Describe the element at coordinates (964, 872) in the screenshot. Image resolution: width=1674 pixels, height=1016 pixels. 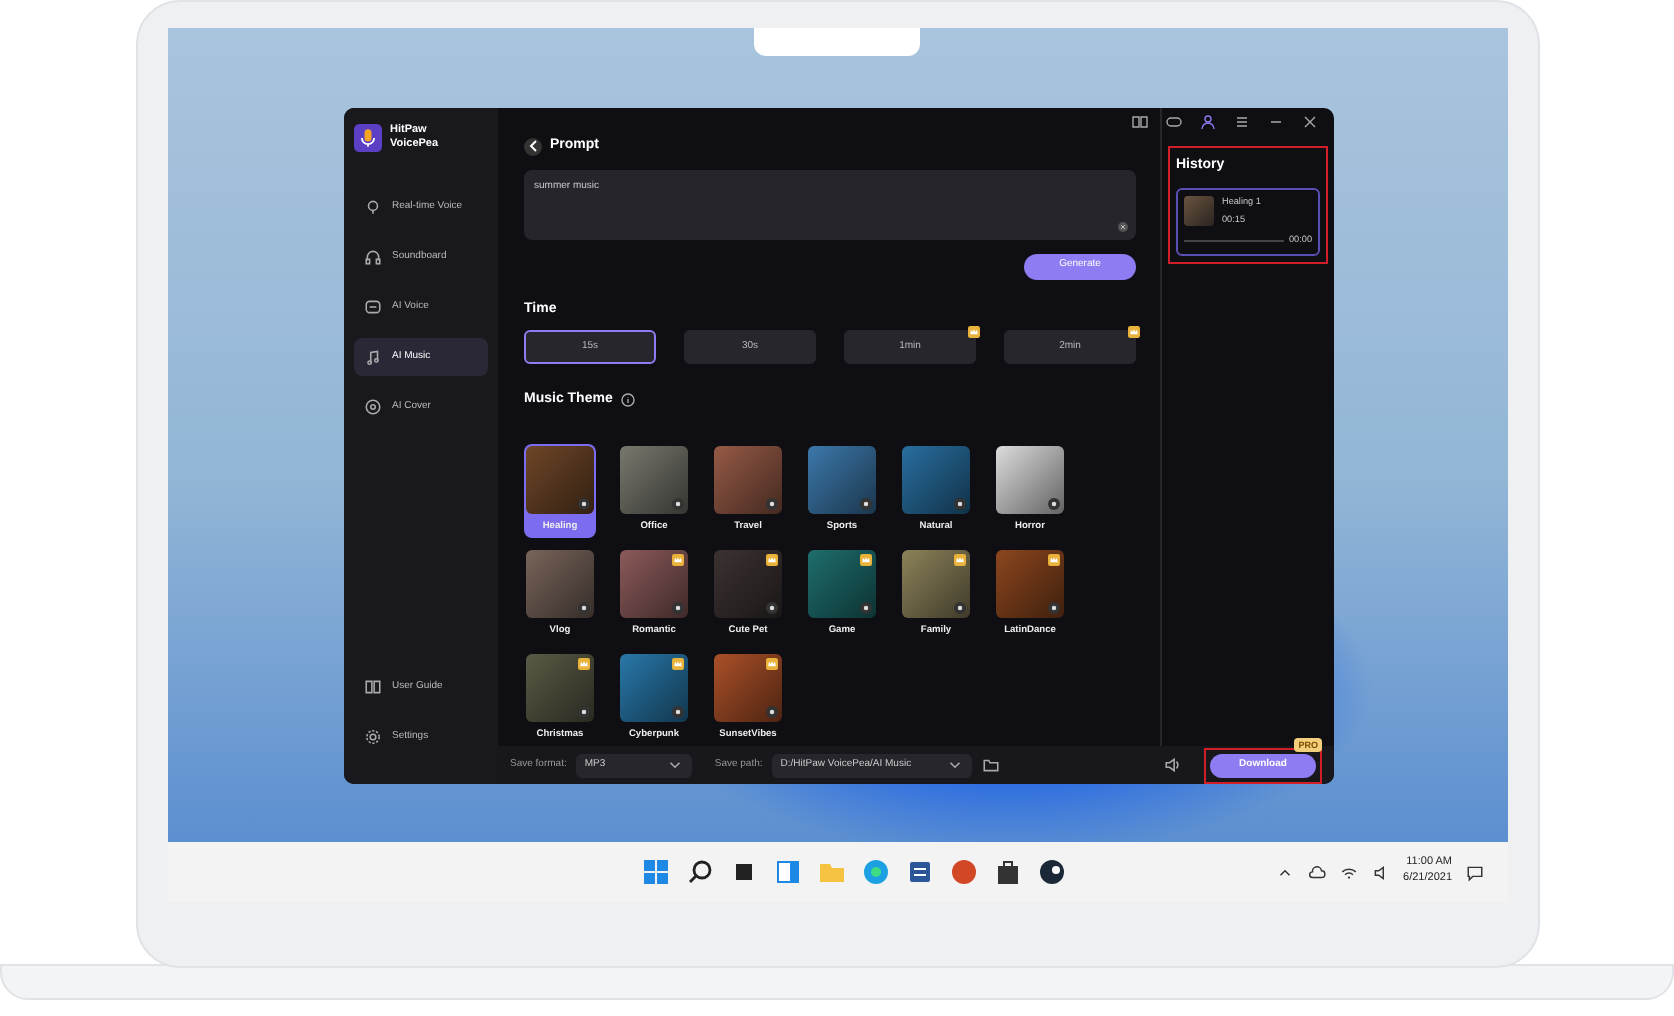
I see `circle-icon` at that location.